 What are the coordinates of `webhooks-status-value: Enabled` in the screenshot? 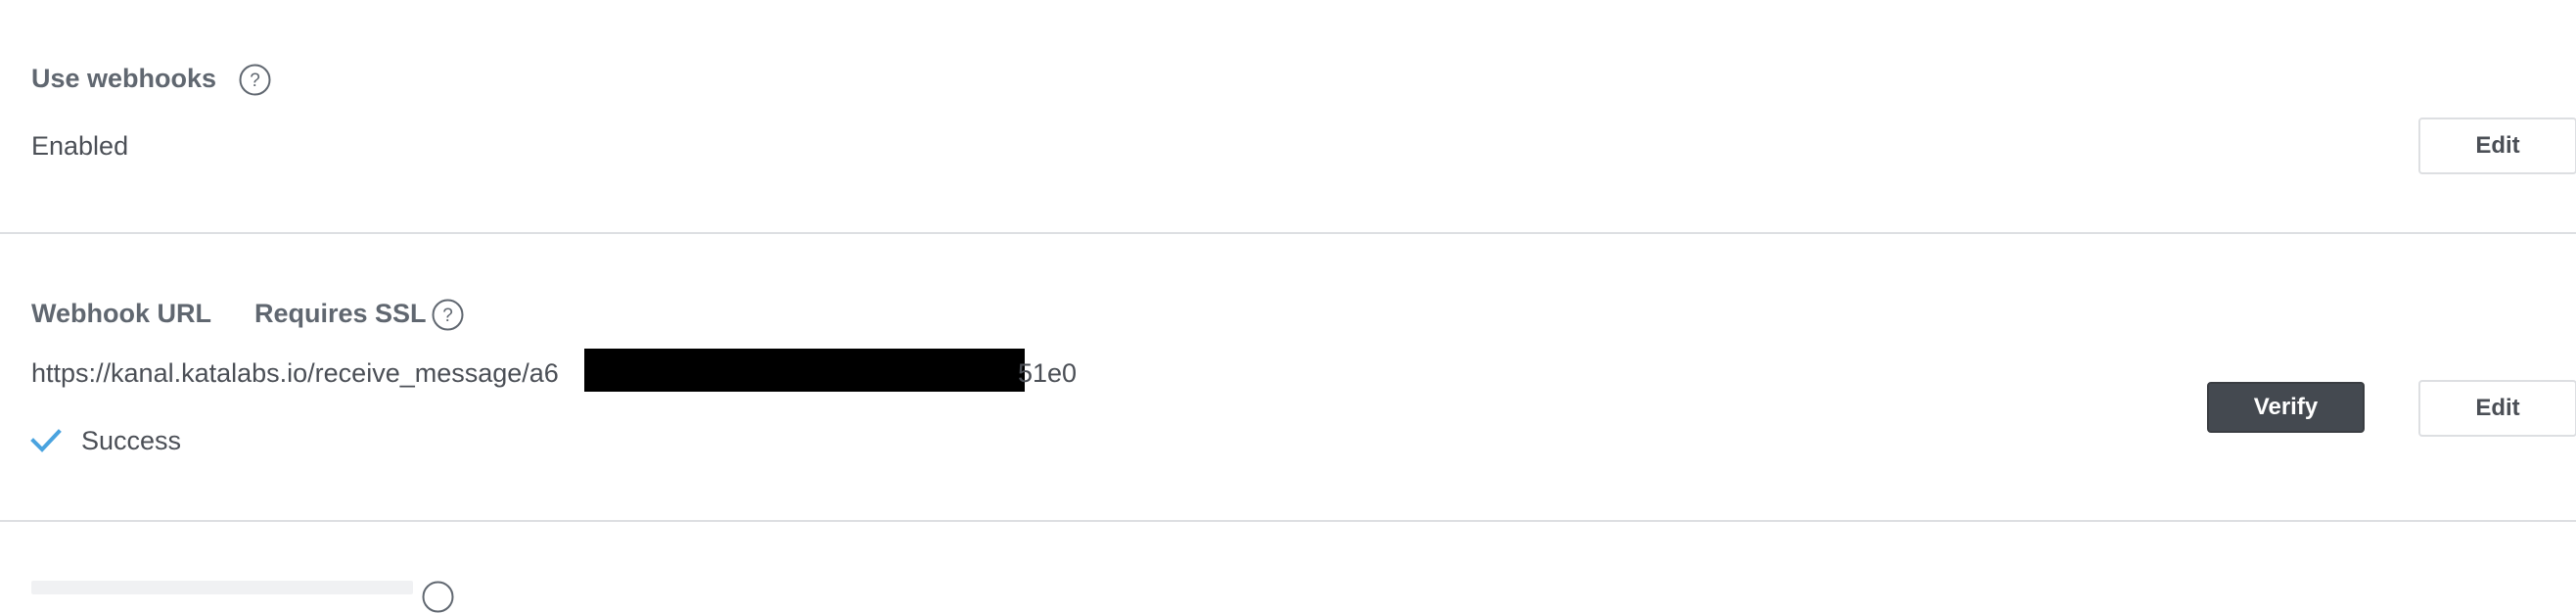 It's located at (80, 146).